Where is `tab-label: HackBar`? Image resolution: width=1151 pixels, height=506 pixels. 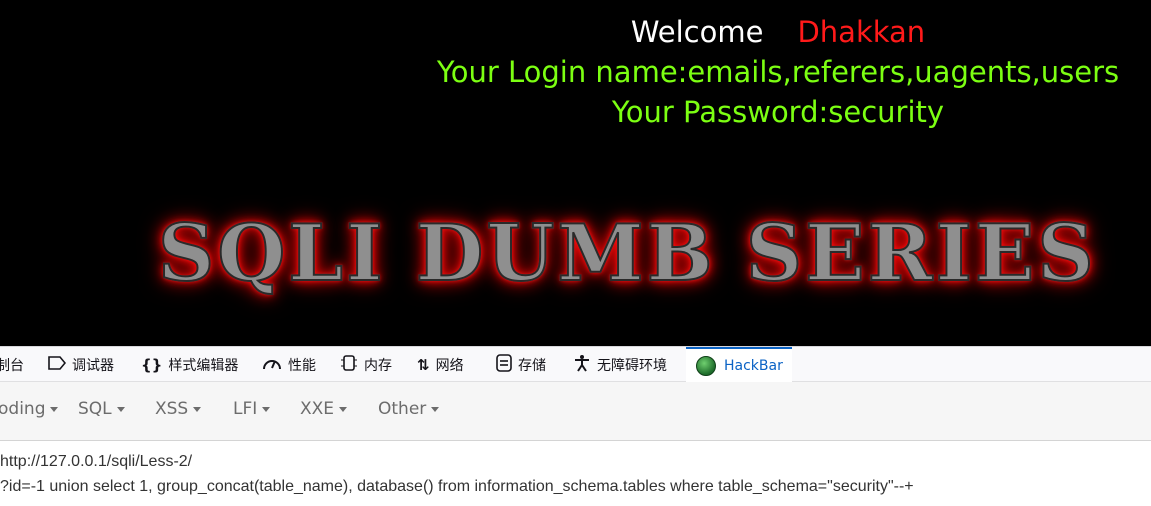 tab-label: HackBar is located at coordinates (753, 365).